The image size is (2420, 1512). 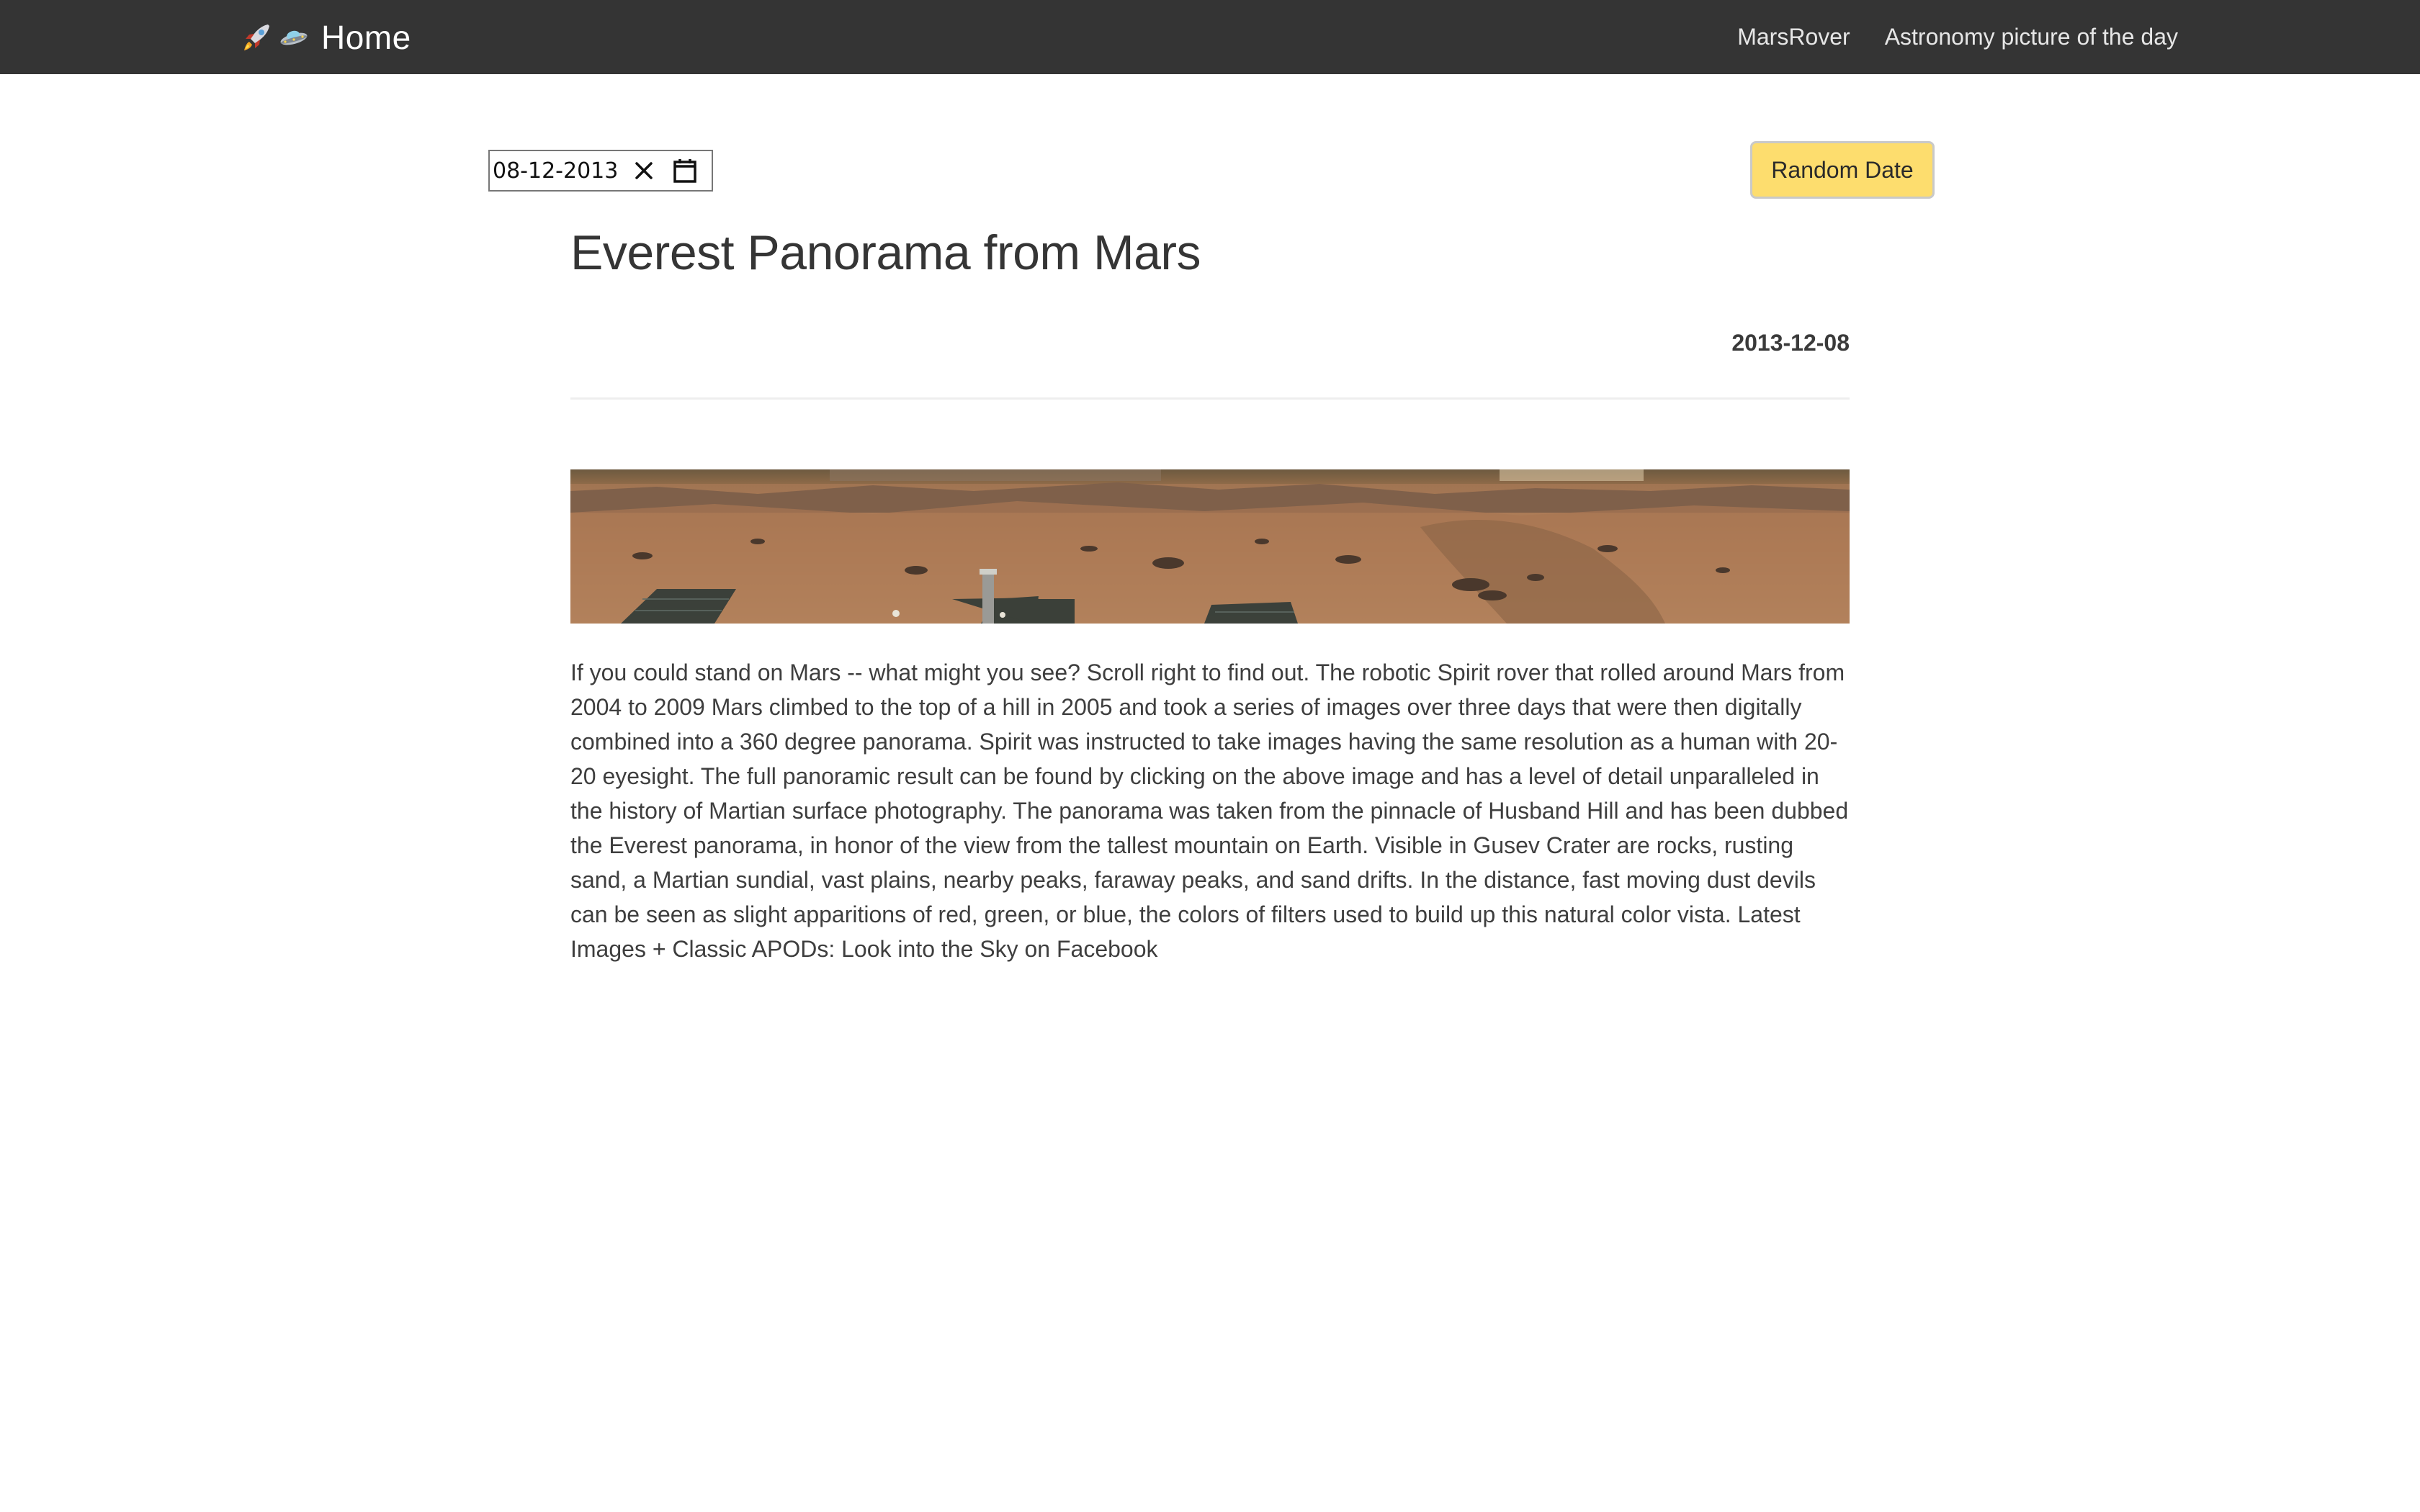 What do you see at coordinates (256, 37) in the screenshot?
I see `rocket-icon` at bounding box center [256, 37].